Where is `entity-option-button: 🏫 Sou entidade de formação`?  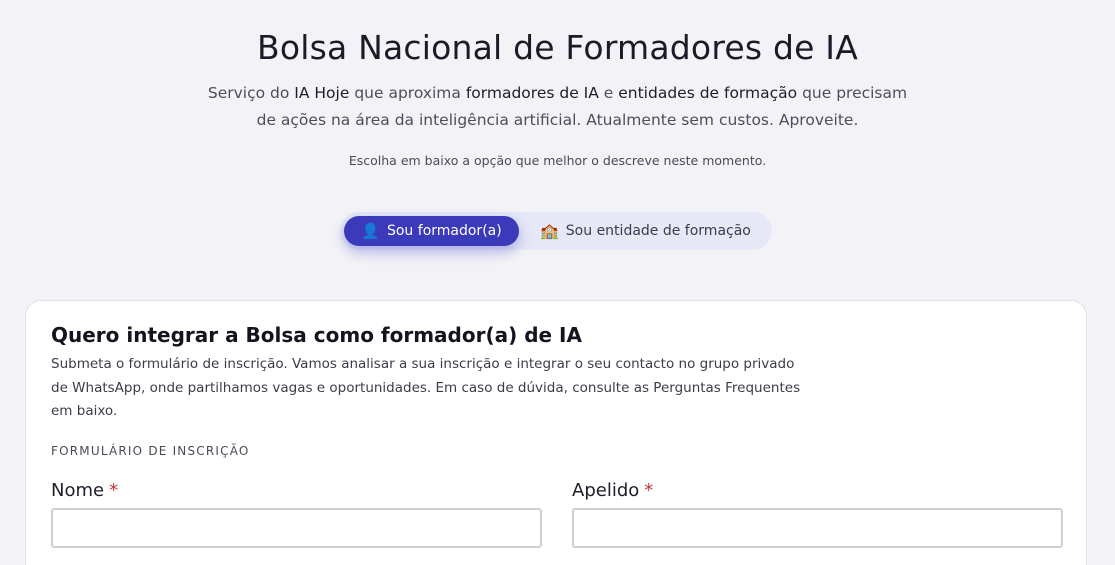 entity-option-button: 🏫 Sou entidade de formação is located at coordinates (645, 231).